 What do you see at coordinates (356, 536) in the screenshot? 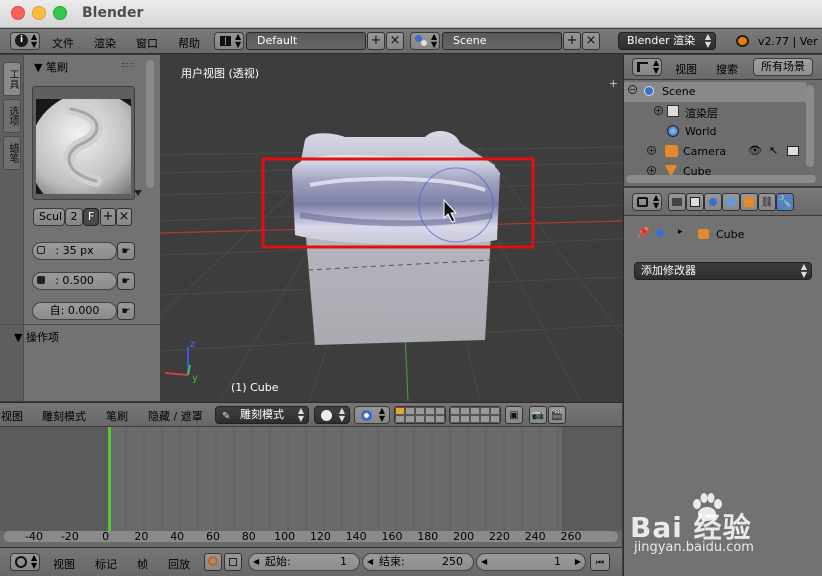
I see `timeline-tick-label: 140` at bounding box center [356, 536].